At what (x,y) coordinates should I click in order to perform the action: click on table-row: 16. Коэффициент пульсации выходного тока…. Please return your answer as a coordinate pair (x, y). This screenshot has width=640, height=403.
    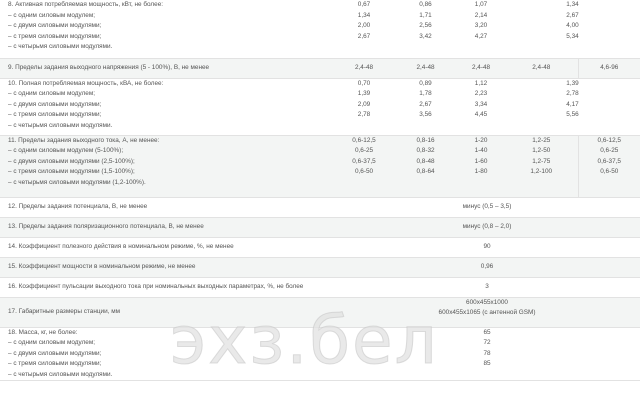
    Looking at the image, I should click on (320, 287).